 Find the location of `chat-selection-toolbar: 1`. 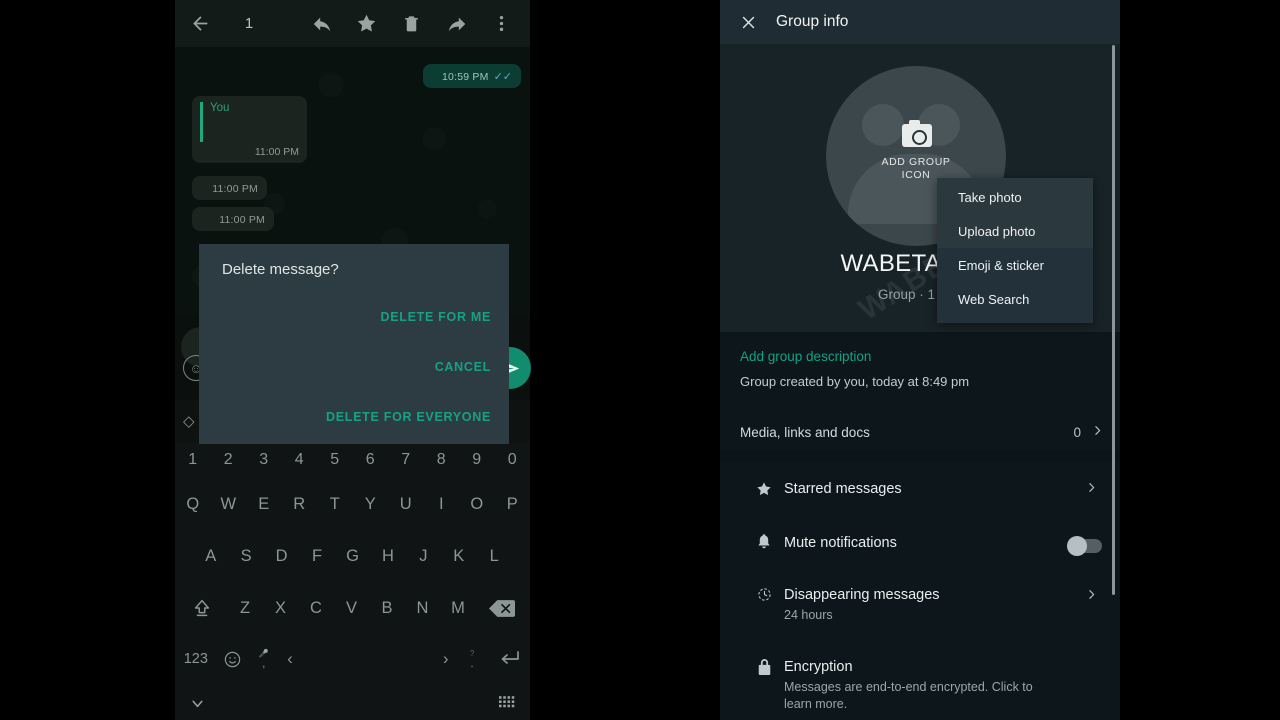

chat-selection-toolbar: 1 is located at coordinates (352, 23).